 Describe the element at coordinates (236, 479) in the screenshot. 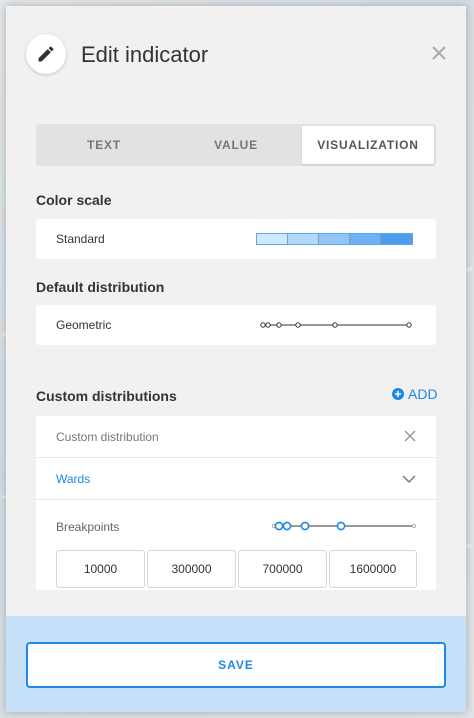

I see `area-dropdown: Wards` at that location.